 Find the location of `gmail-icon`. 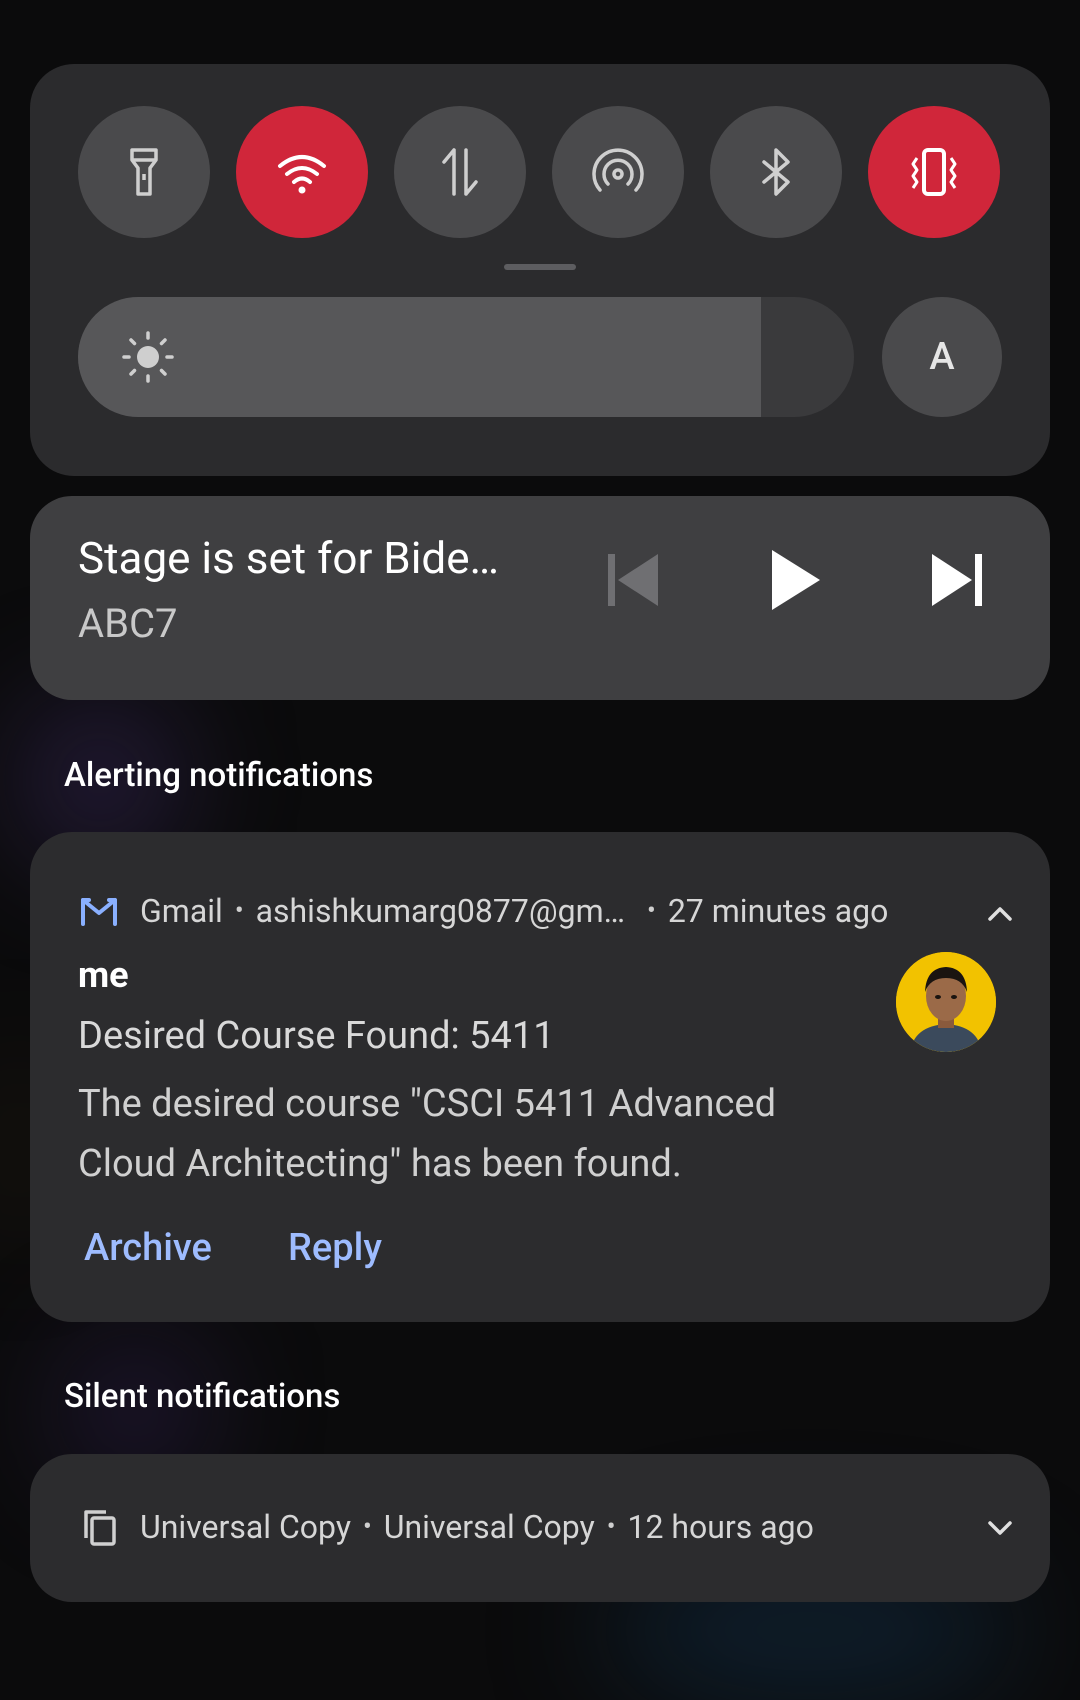

gmail-icon is located at coordinates (99, 912).